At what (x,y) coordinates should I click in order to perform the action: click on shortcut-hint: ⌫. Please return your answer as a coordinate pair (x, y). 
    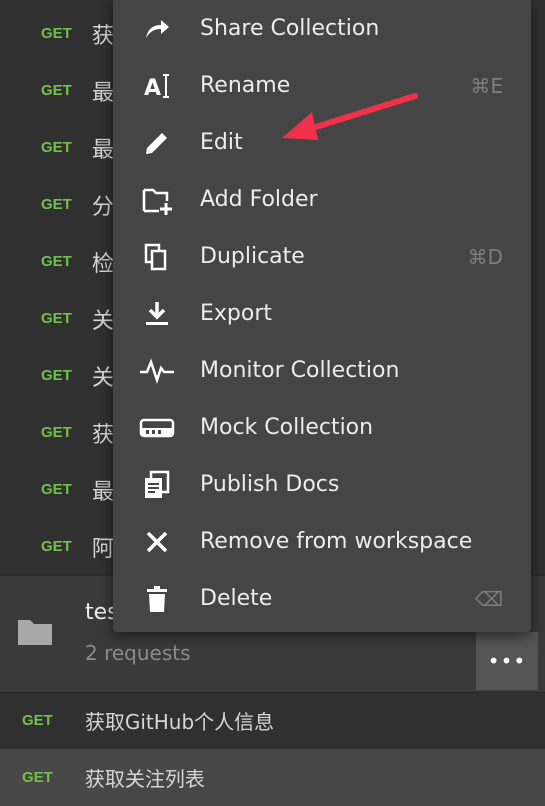
    Looking at the image, I should click on (488, 598).